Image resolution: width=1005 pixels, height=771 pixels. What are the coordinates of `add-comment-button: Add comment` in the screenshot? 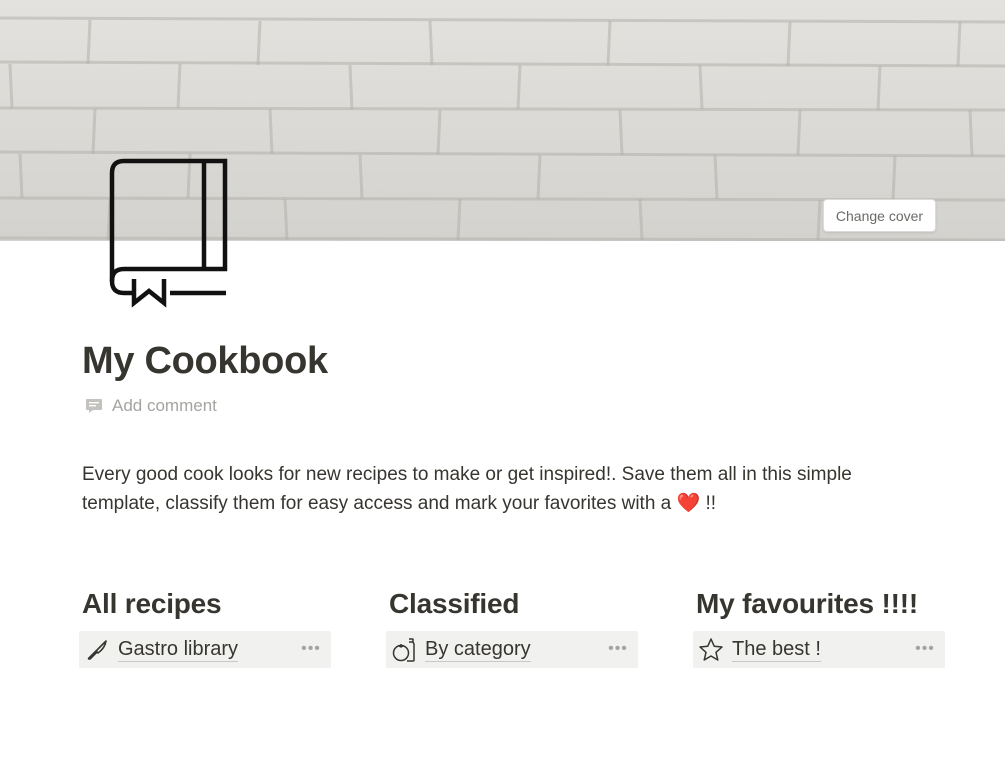 It's located at (150, 406).